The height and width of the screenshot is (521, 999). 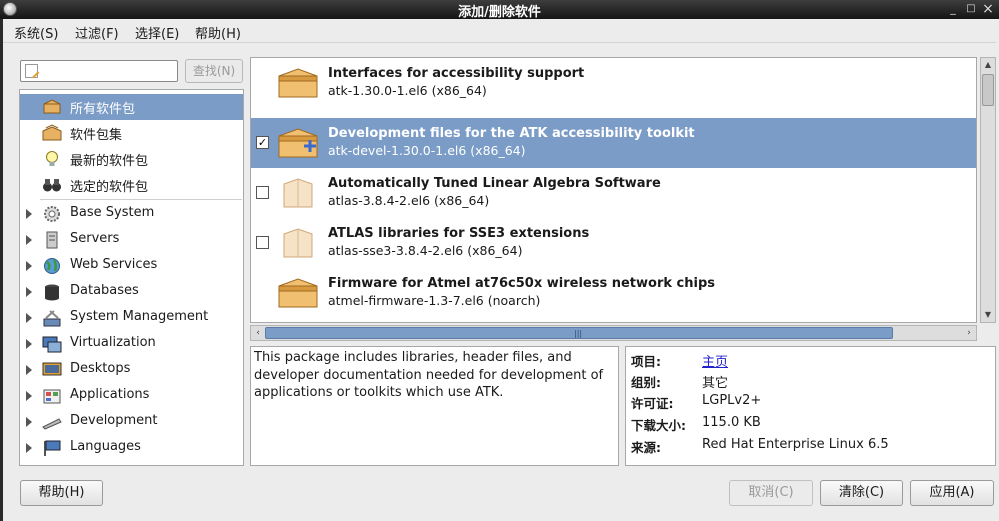 I want to click on scroll-left-icon: ‹, so click(x=258, y=333).